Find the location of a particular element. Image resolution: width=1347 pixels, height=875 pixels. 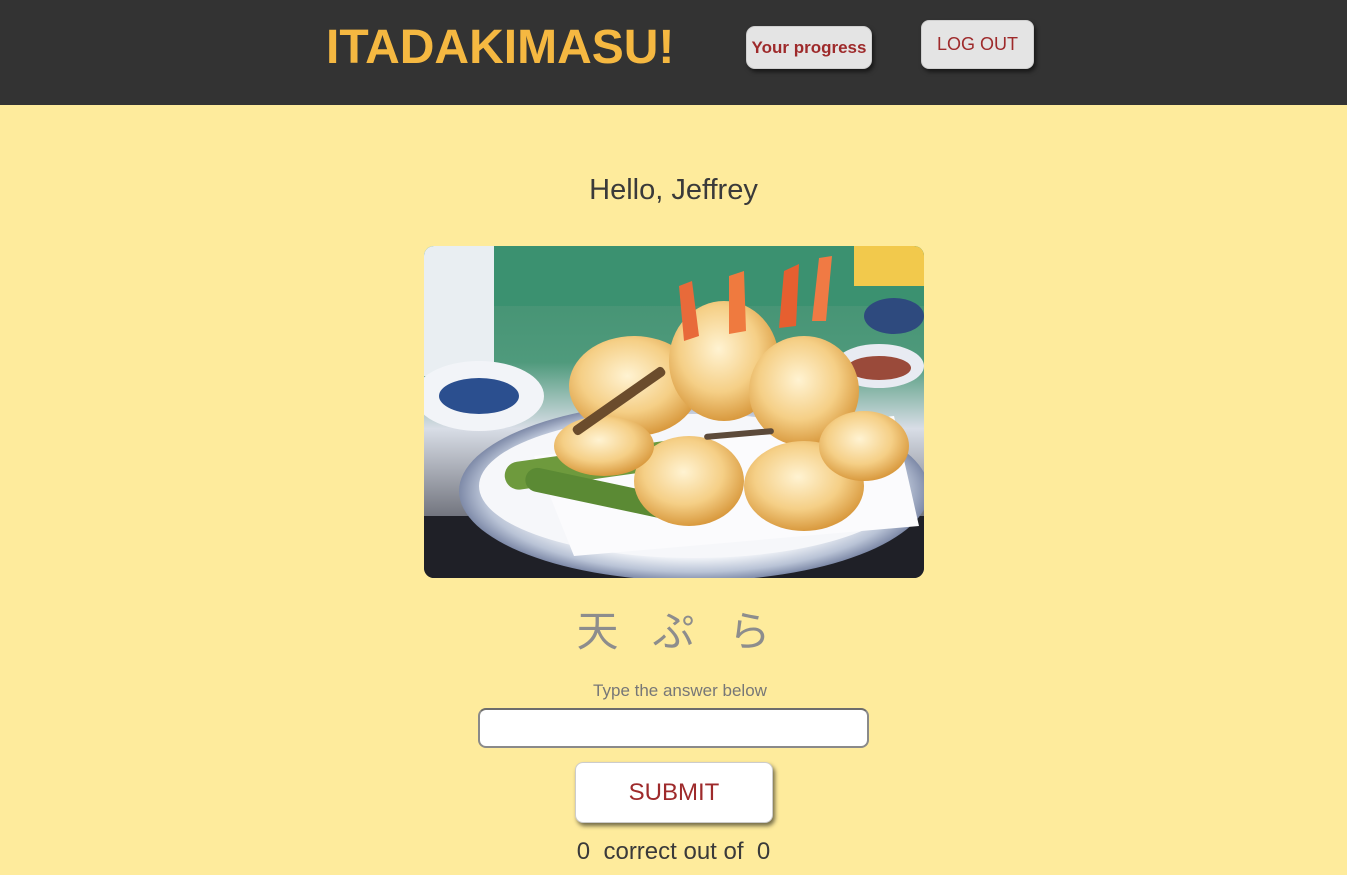

submit-button: SUBMIT is located at coordinates (674, 792).